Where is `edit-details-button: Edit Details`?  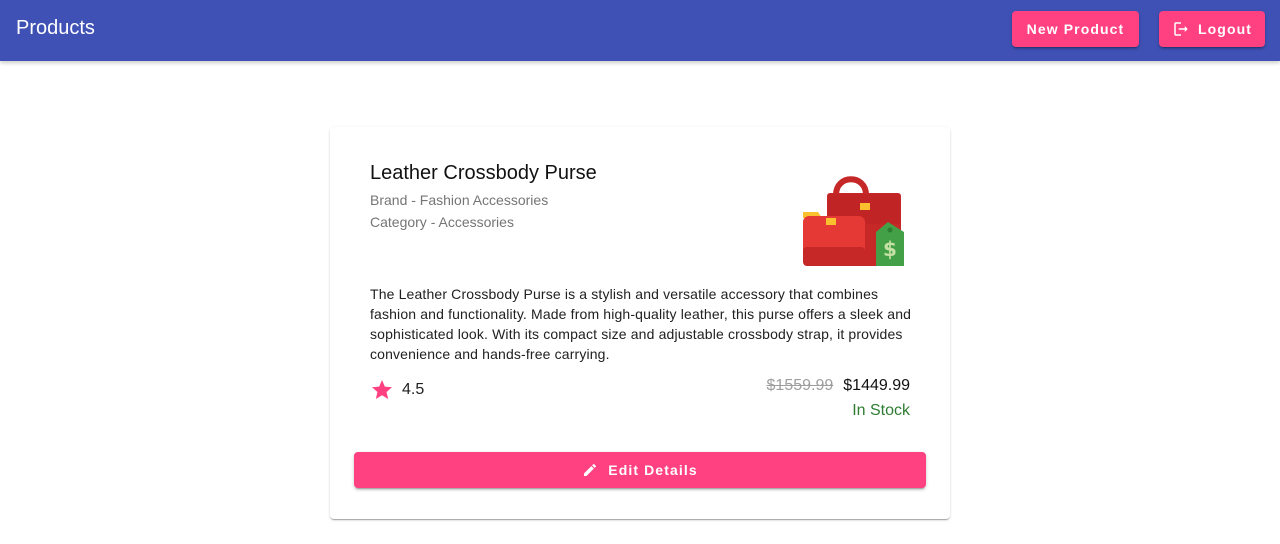 edit-details-button: Edit Details is located at coordinates (640, 470).